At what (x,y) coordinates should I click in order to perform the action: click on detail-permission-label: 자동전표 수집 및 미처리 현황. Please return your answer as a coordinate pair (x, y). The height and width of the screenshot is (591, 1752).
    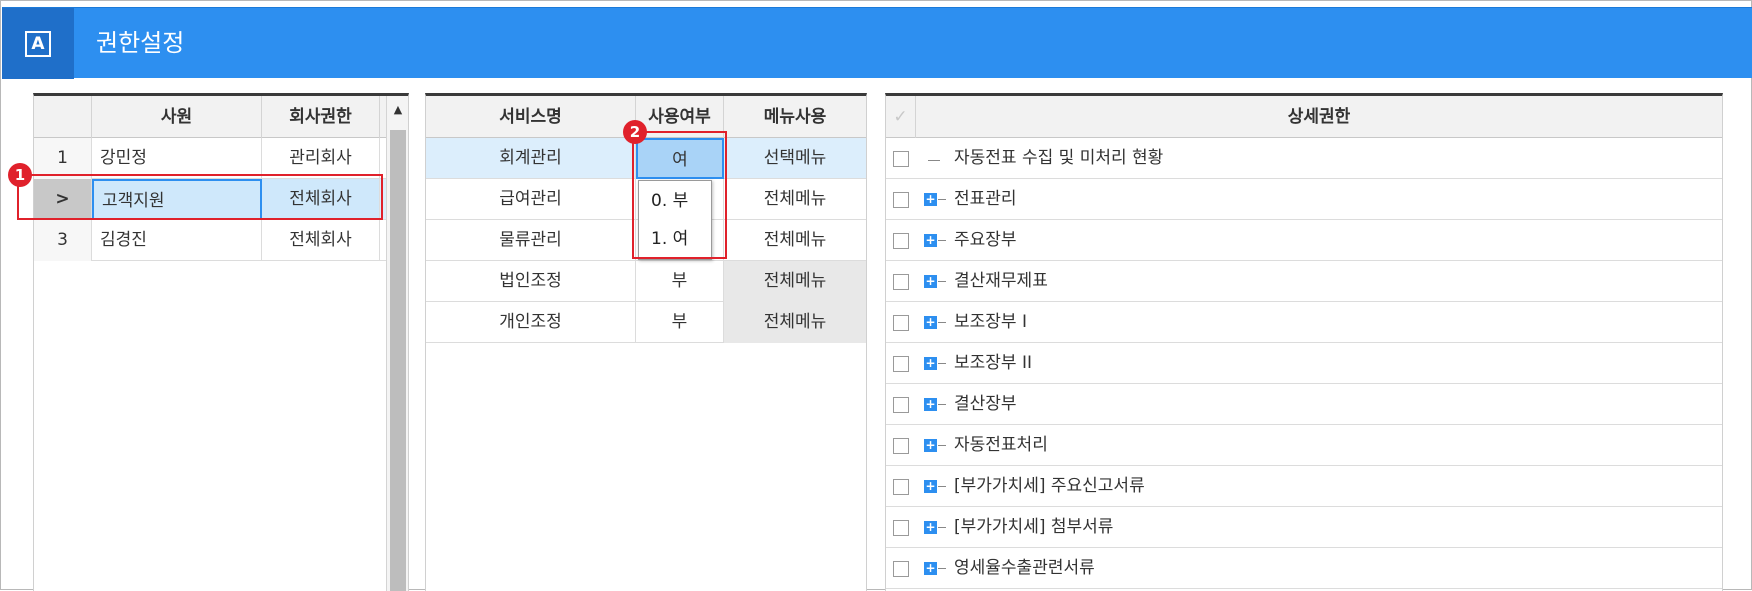
    Looking at the image, I should click on (1338, 158).